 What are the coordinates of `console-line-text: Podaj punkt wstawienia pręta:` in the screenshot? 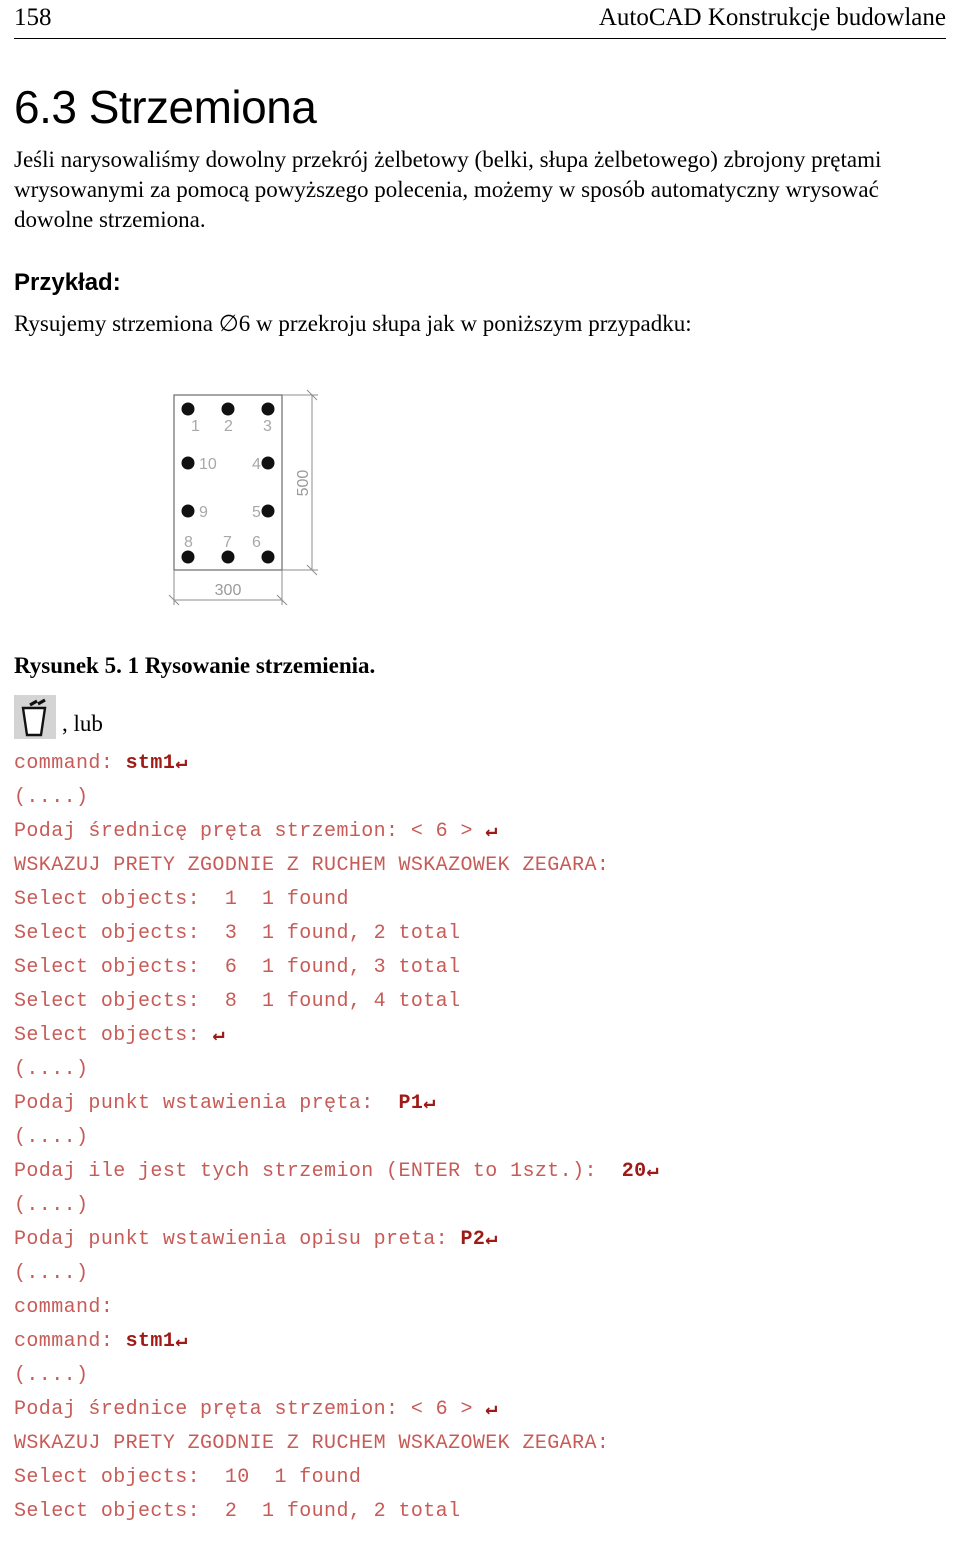 It's located at (206, 1103).